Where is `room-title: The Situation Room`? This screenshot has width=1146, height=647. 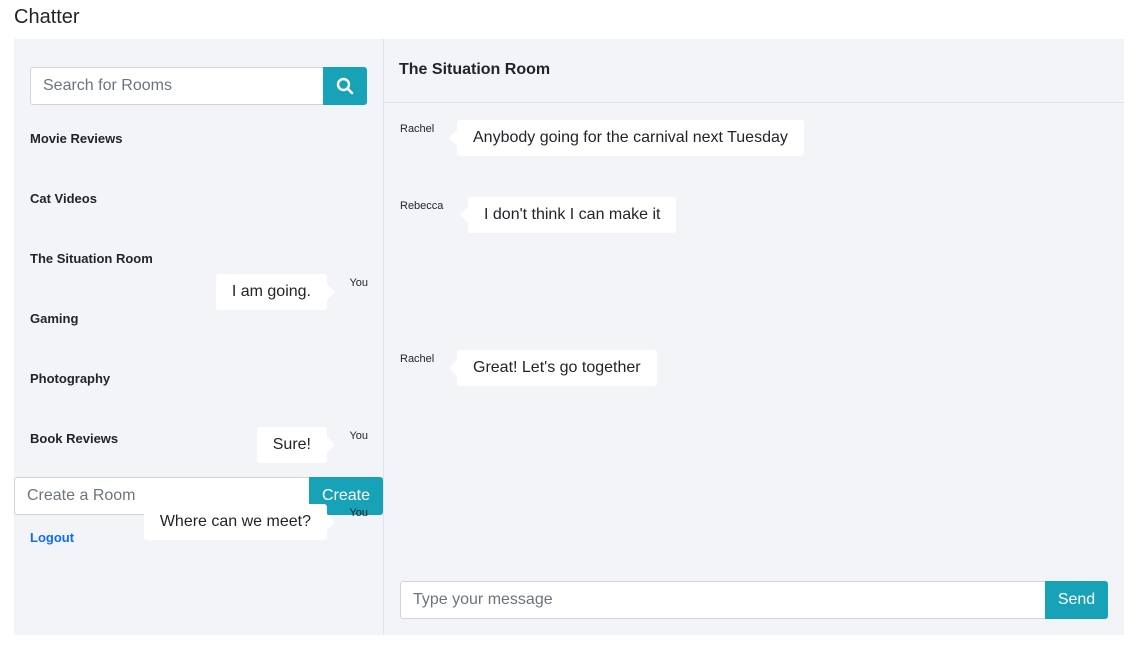
room-title: The Situation Room is located at coordinates (754, 71).